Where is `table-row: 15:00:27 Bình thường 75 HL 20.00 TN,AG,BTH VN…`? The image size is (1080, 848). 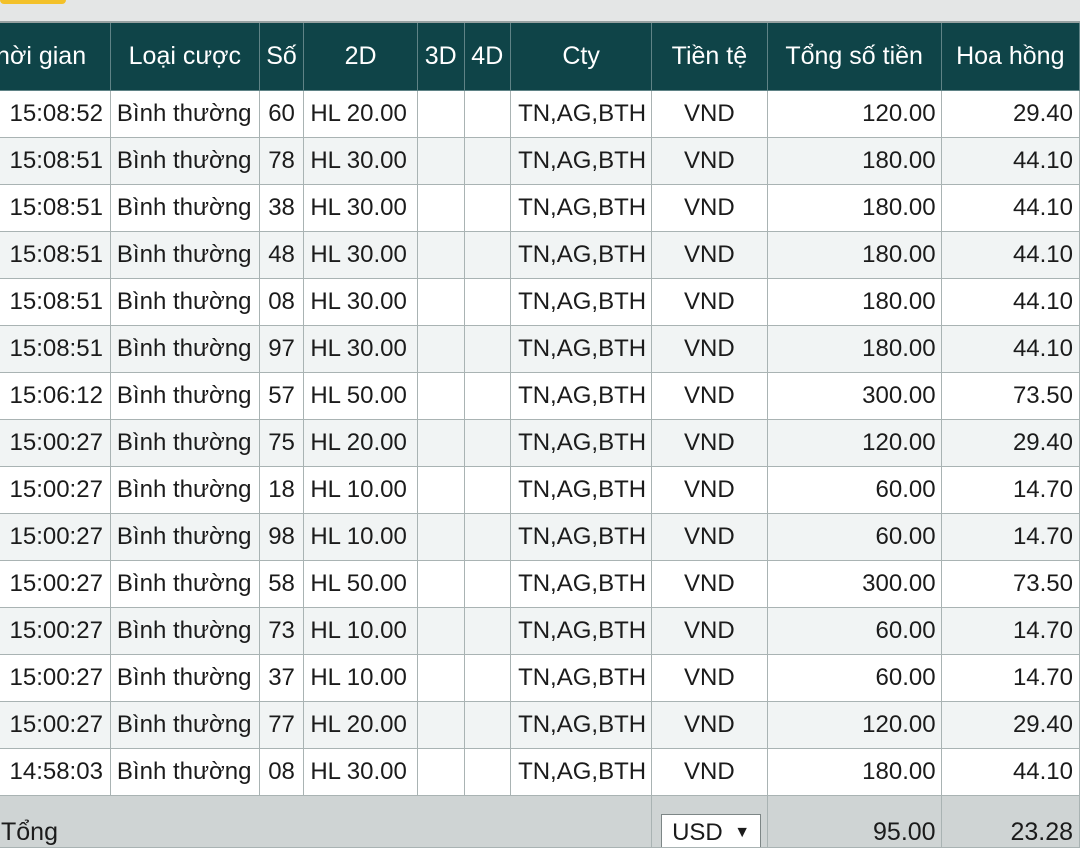
table-row: 15:00:27 Bình thường 75 HL 20.00 TN,AG,BTH VN… is located at coordinates (540, 442).